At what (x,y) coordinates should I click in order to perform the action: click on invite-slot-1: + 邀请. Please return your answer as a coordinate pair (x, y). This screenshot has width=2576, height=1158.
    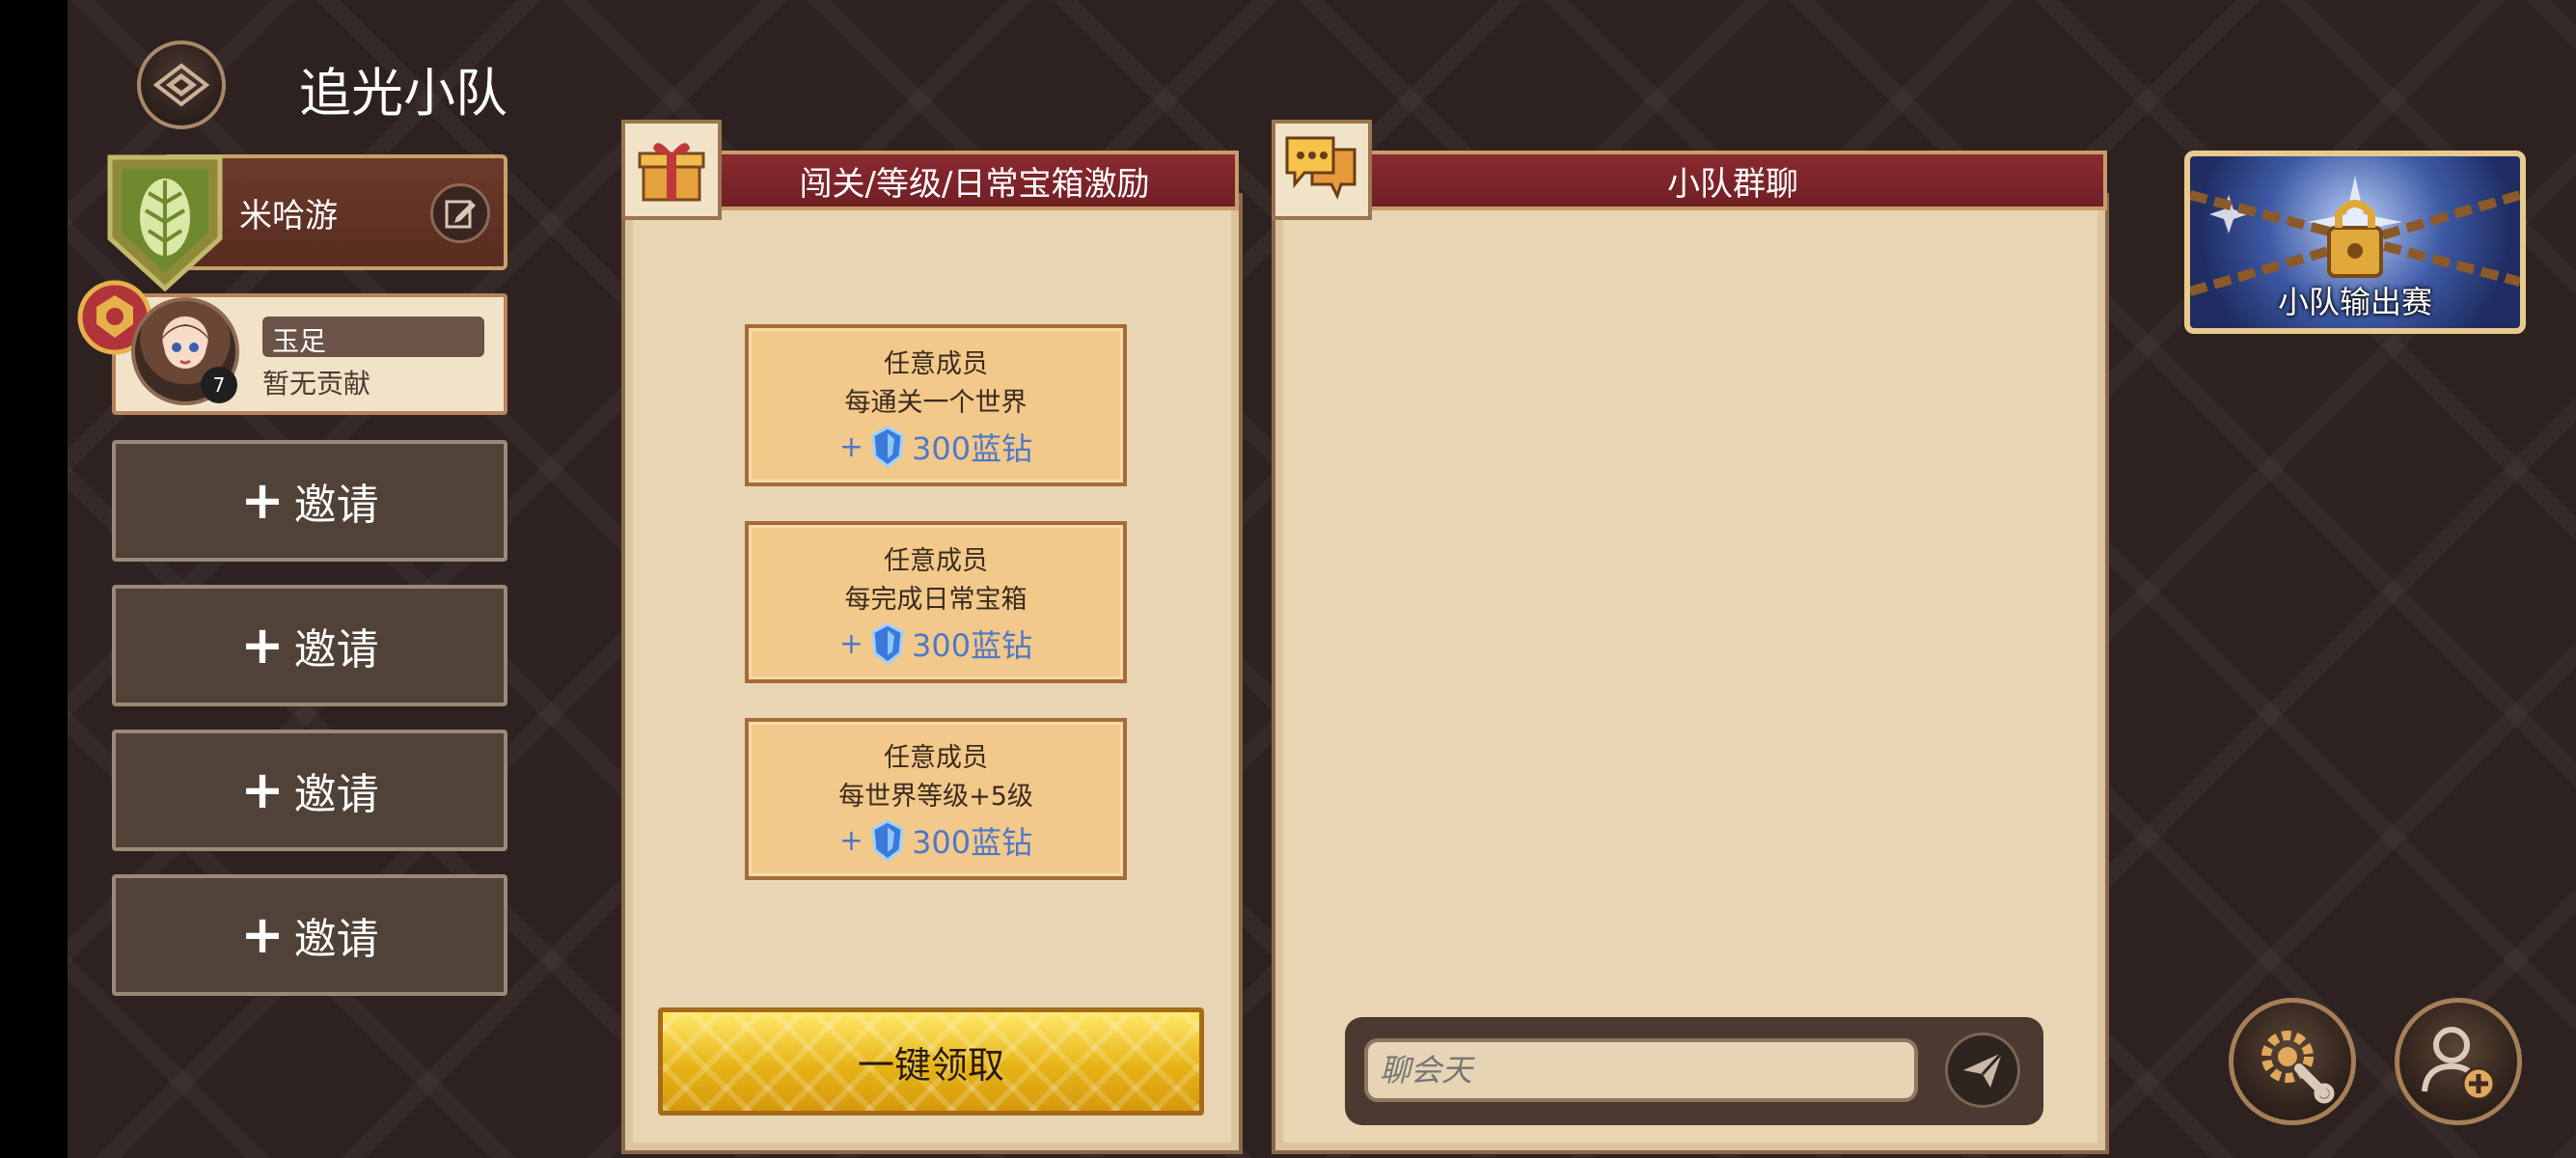
    Looking at the image, I should click on (309, 501).